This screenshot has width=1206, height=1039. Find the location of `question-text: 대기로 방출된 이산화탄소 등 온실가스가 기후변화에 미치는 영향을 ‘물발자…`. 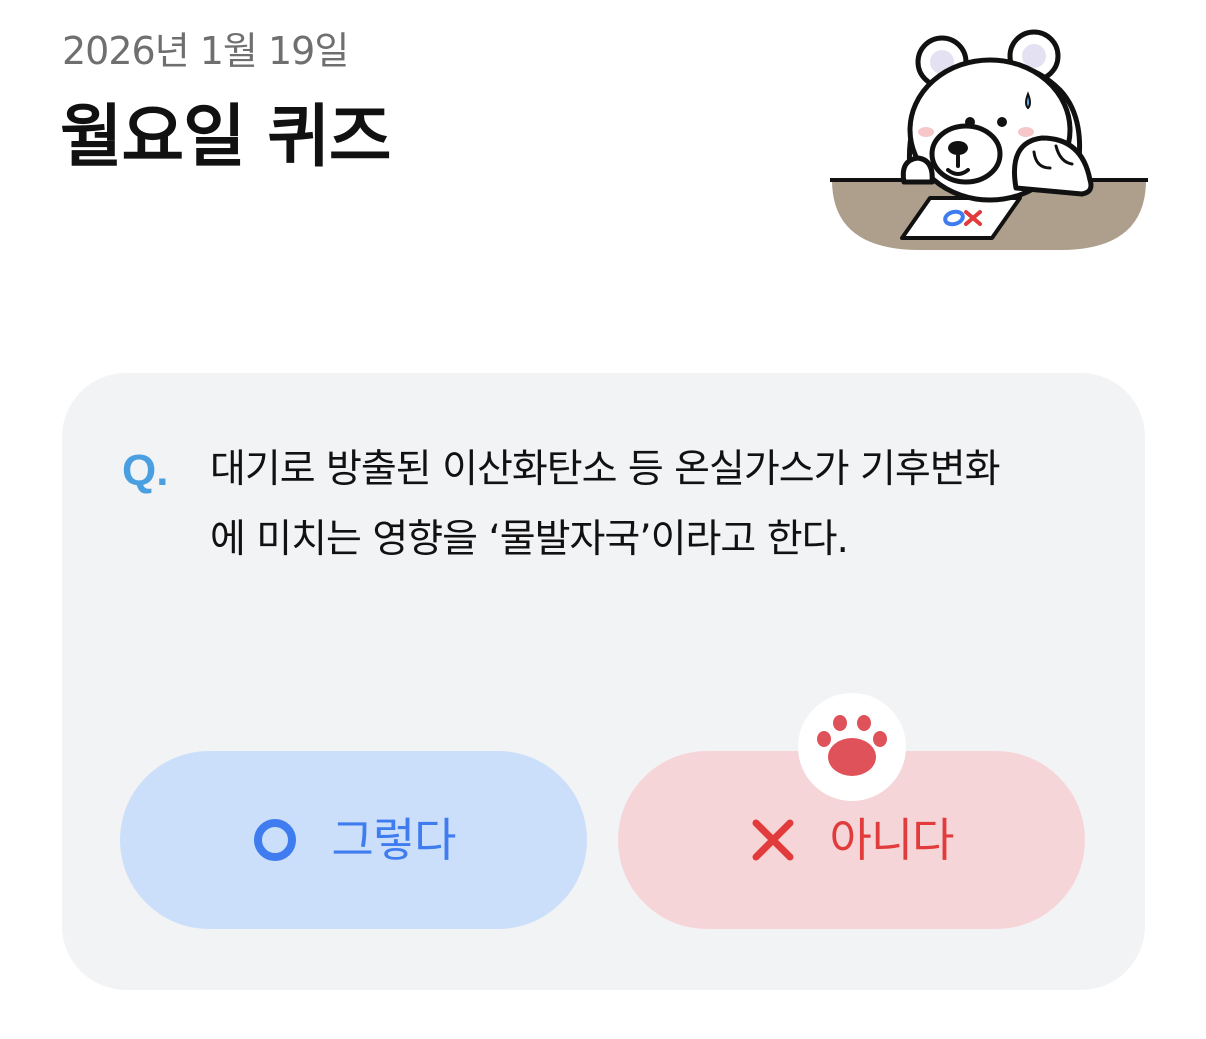

question-text: 대기로 방출된 이산화탄소 등 온실가스가 기후변화에 미치는 영향을 ‘물발자… is located at coordinates (605, 504).